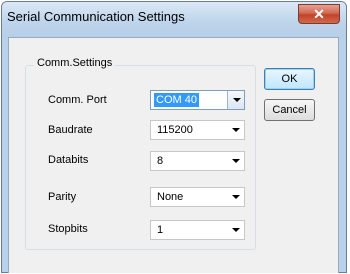 This screenshot has width=350, height=274. Describe the element at coordinates (70, 130) in the screenshot. I see `baudrate-label: Baudrate` at that location.